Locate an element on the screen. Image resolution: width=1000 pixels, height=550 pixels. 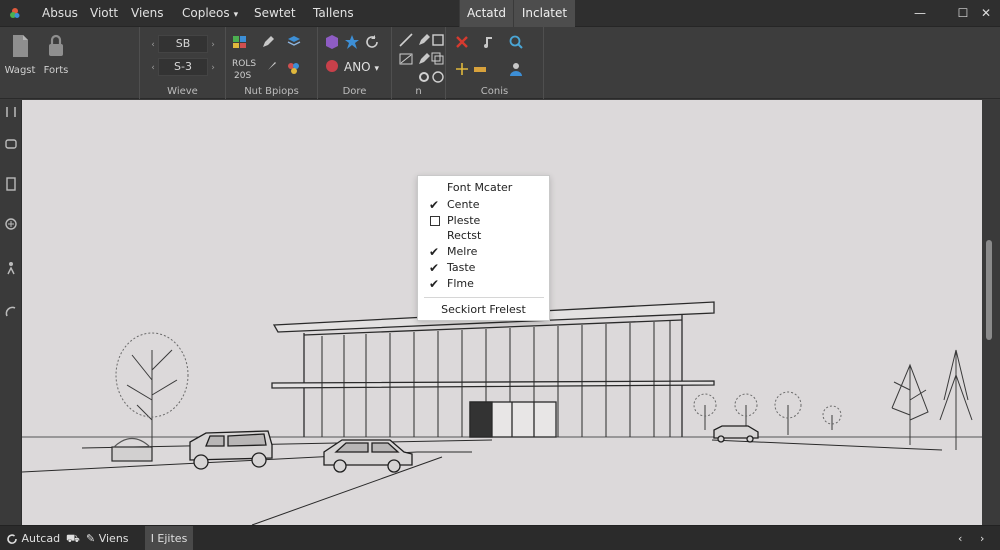
orbit-icon is located at coordinates (11, 144).